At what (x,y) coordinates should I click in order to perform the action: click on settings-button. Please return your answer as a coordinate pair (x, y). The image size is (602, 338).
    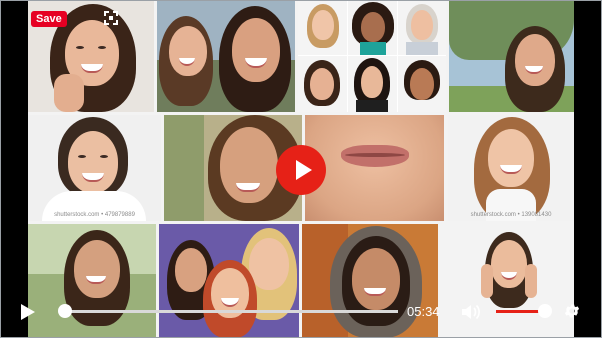
    Looking at the image, I should click on (572, 311).